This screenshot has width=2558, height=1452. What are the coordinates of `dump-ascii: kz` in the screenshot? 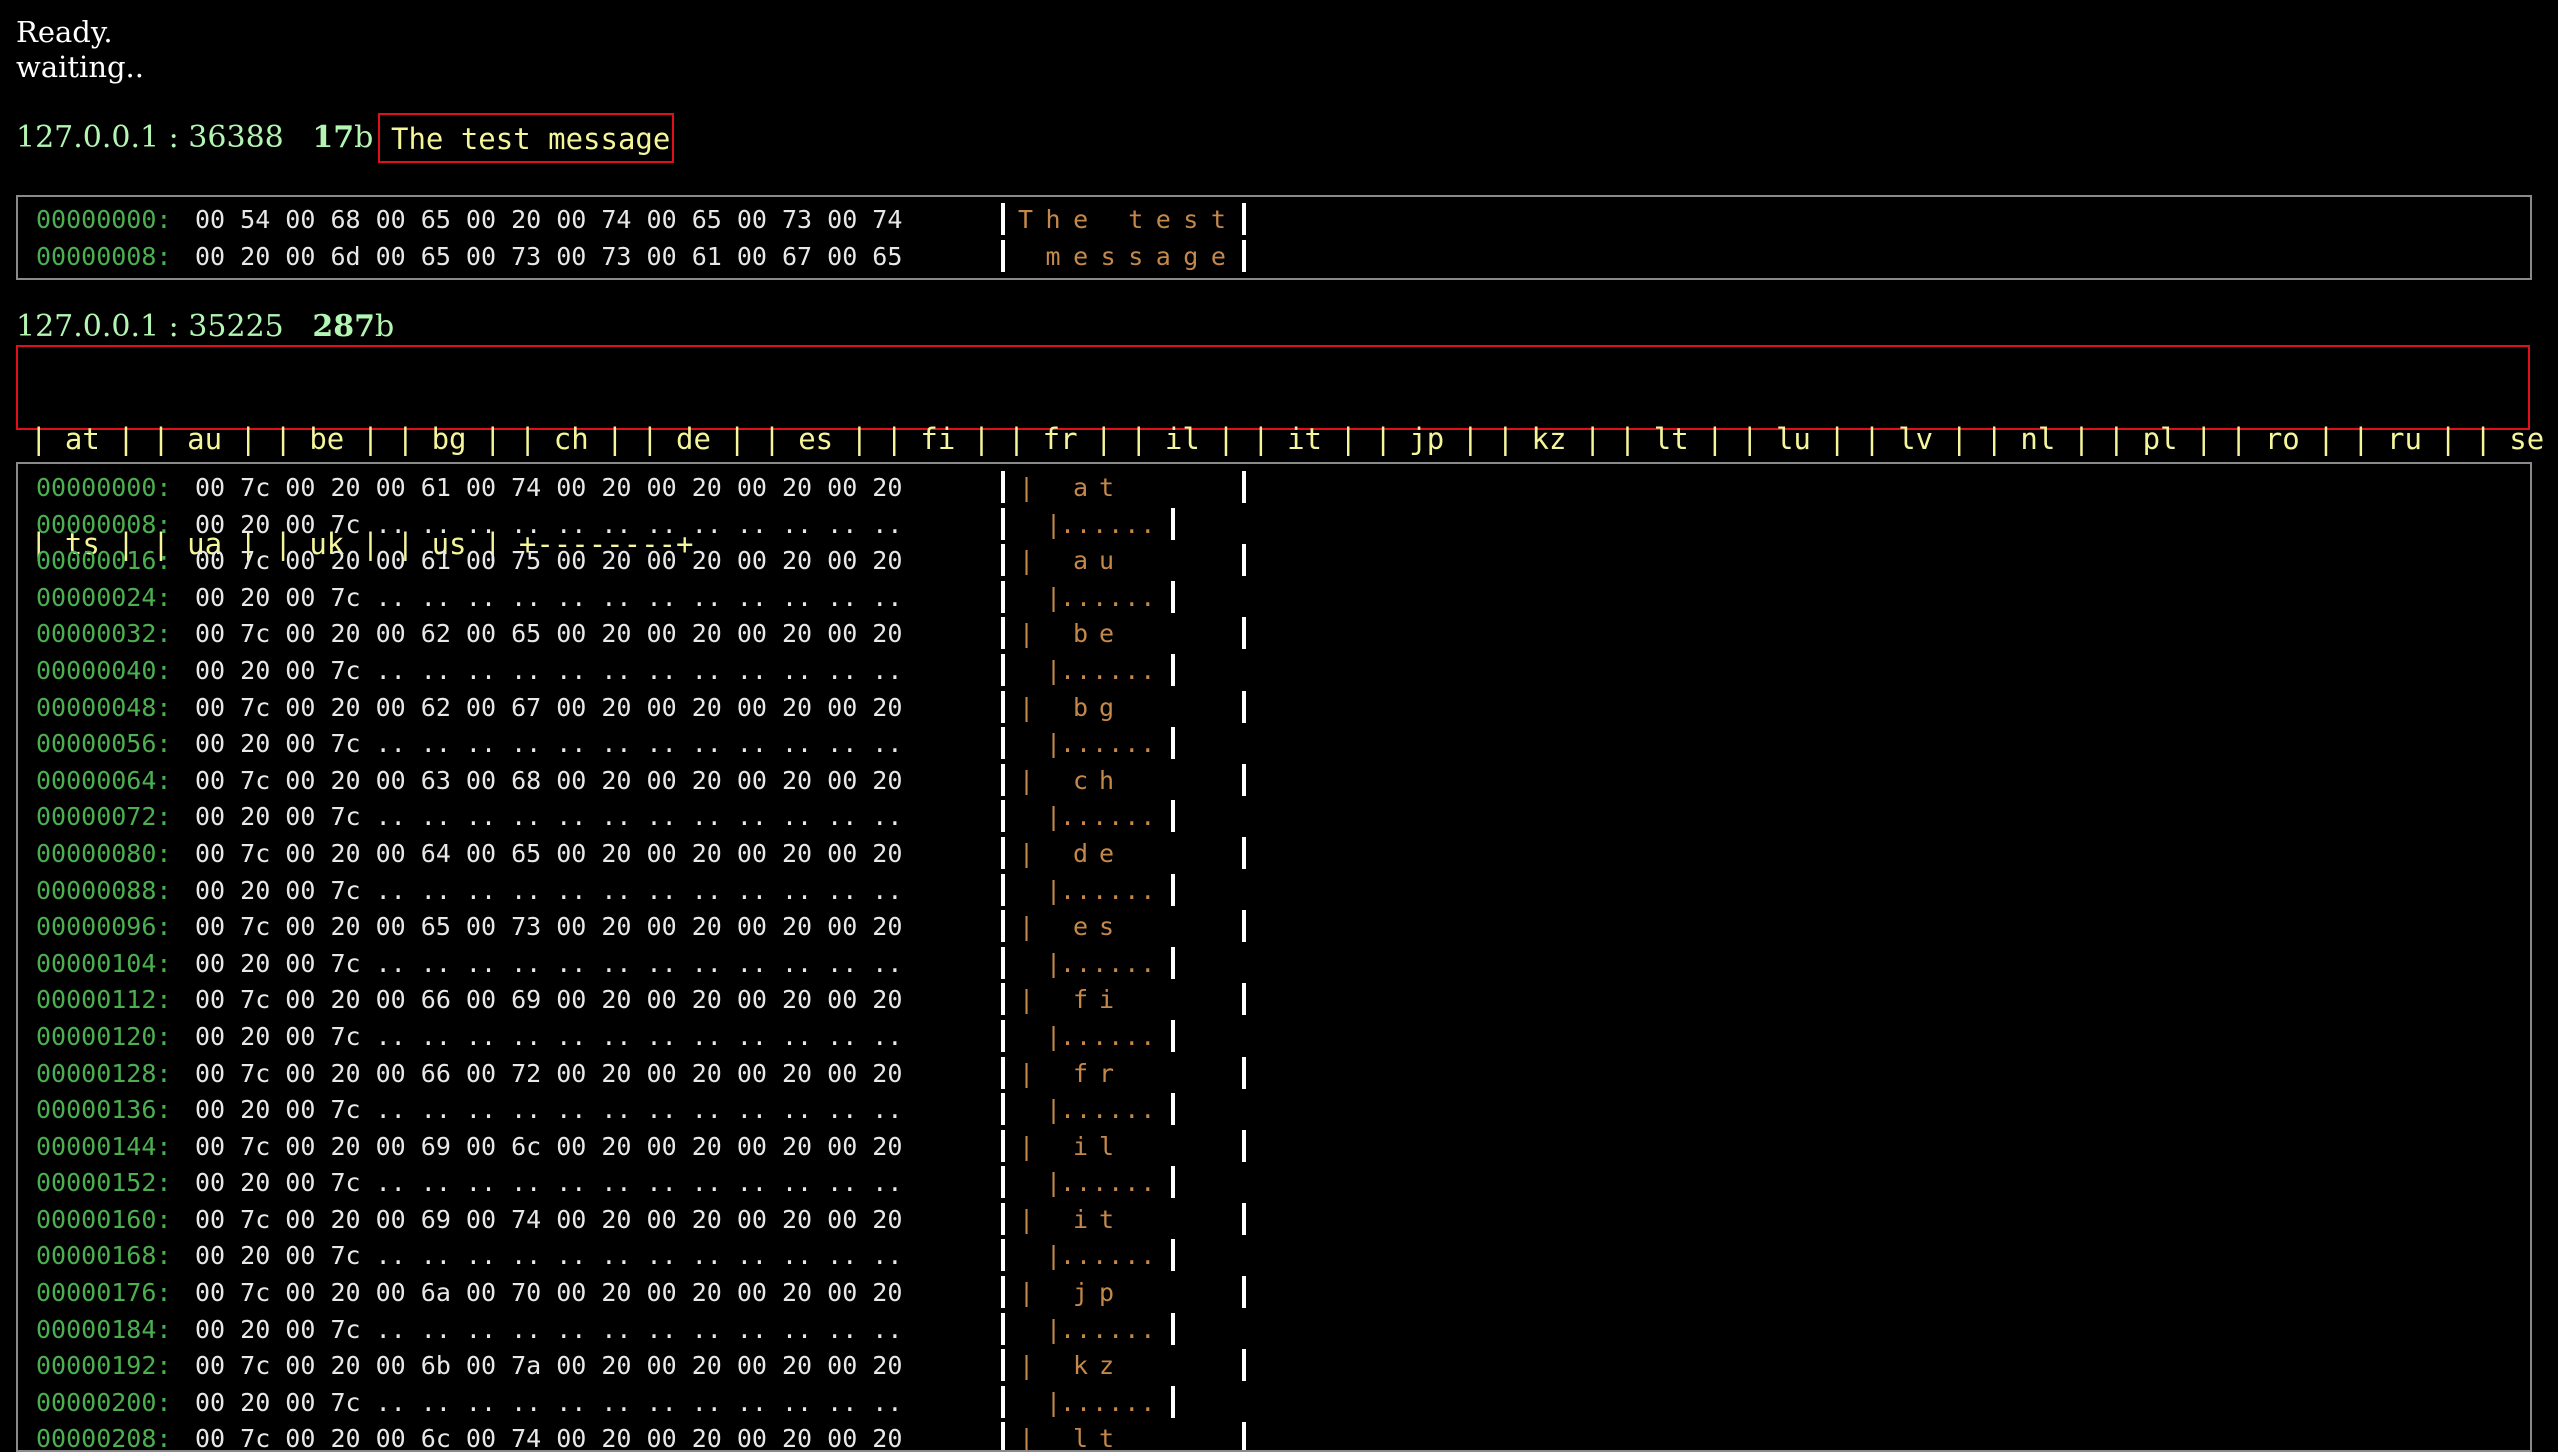 It's located at (1099, 1366).